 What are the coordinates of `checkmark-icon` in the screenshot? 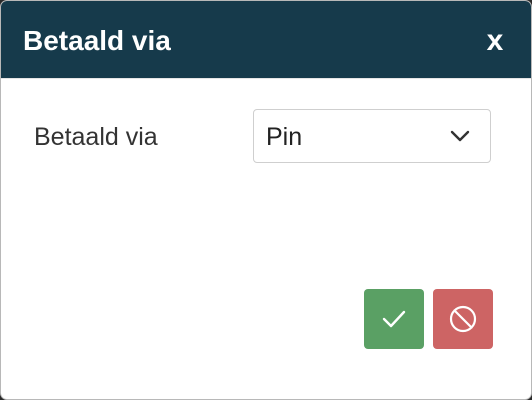 It's located at (394, 319).